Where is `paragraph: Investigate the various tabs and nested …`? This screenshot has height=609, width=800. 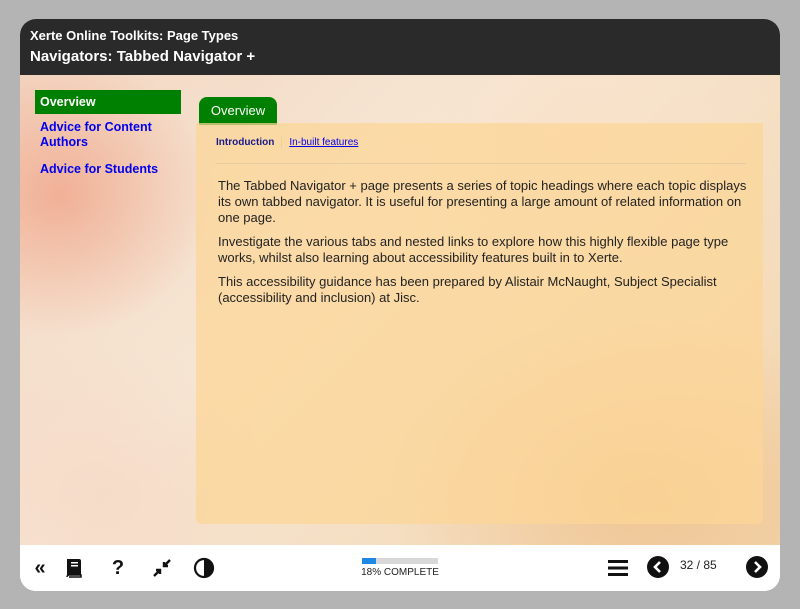 paragraph: Investigate the various tabs and nested … is located at coordinates (473, 249).